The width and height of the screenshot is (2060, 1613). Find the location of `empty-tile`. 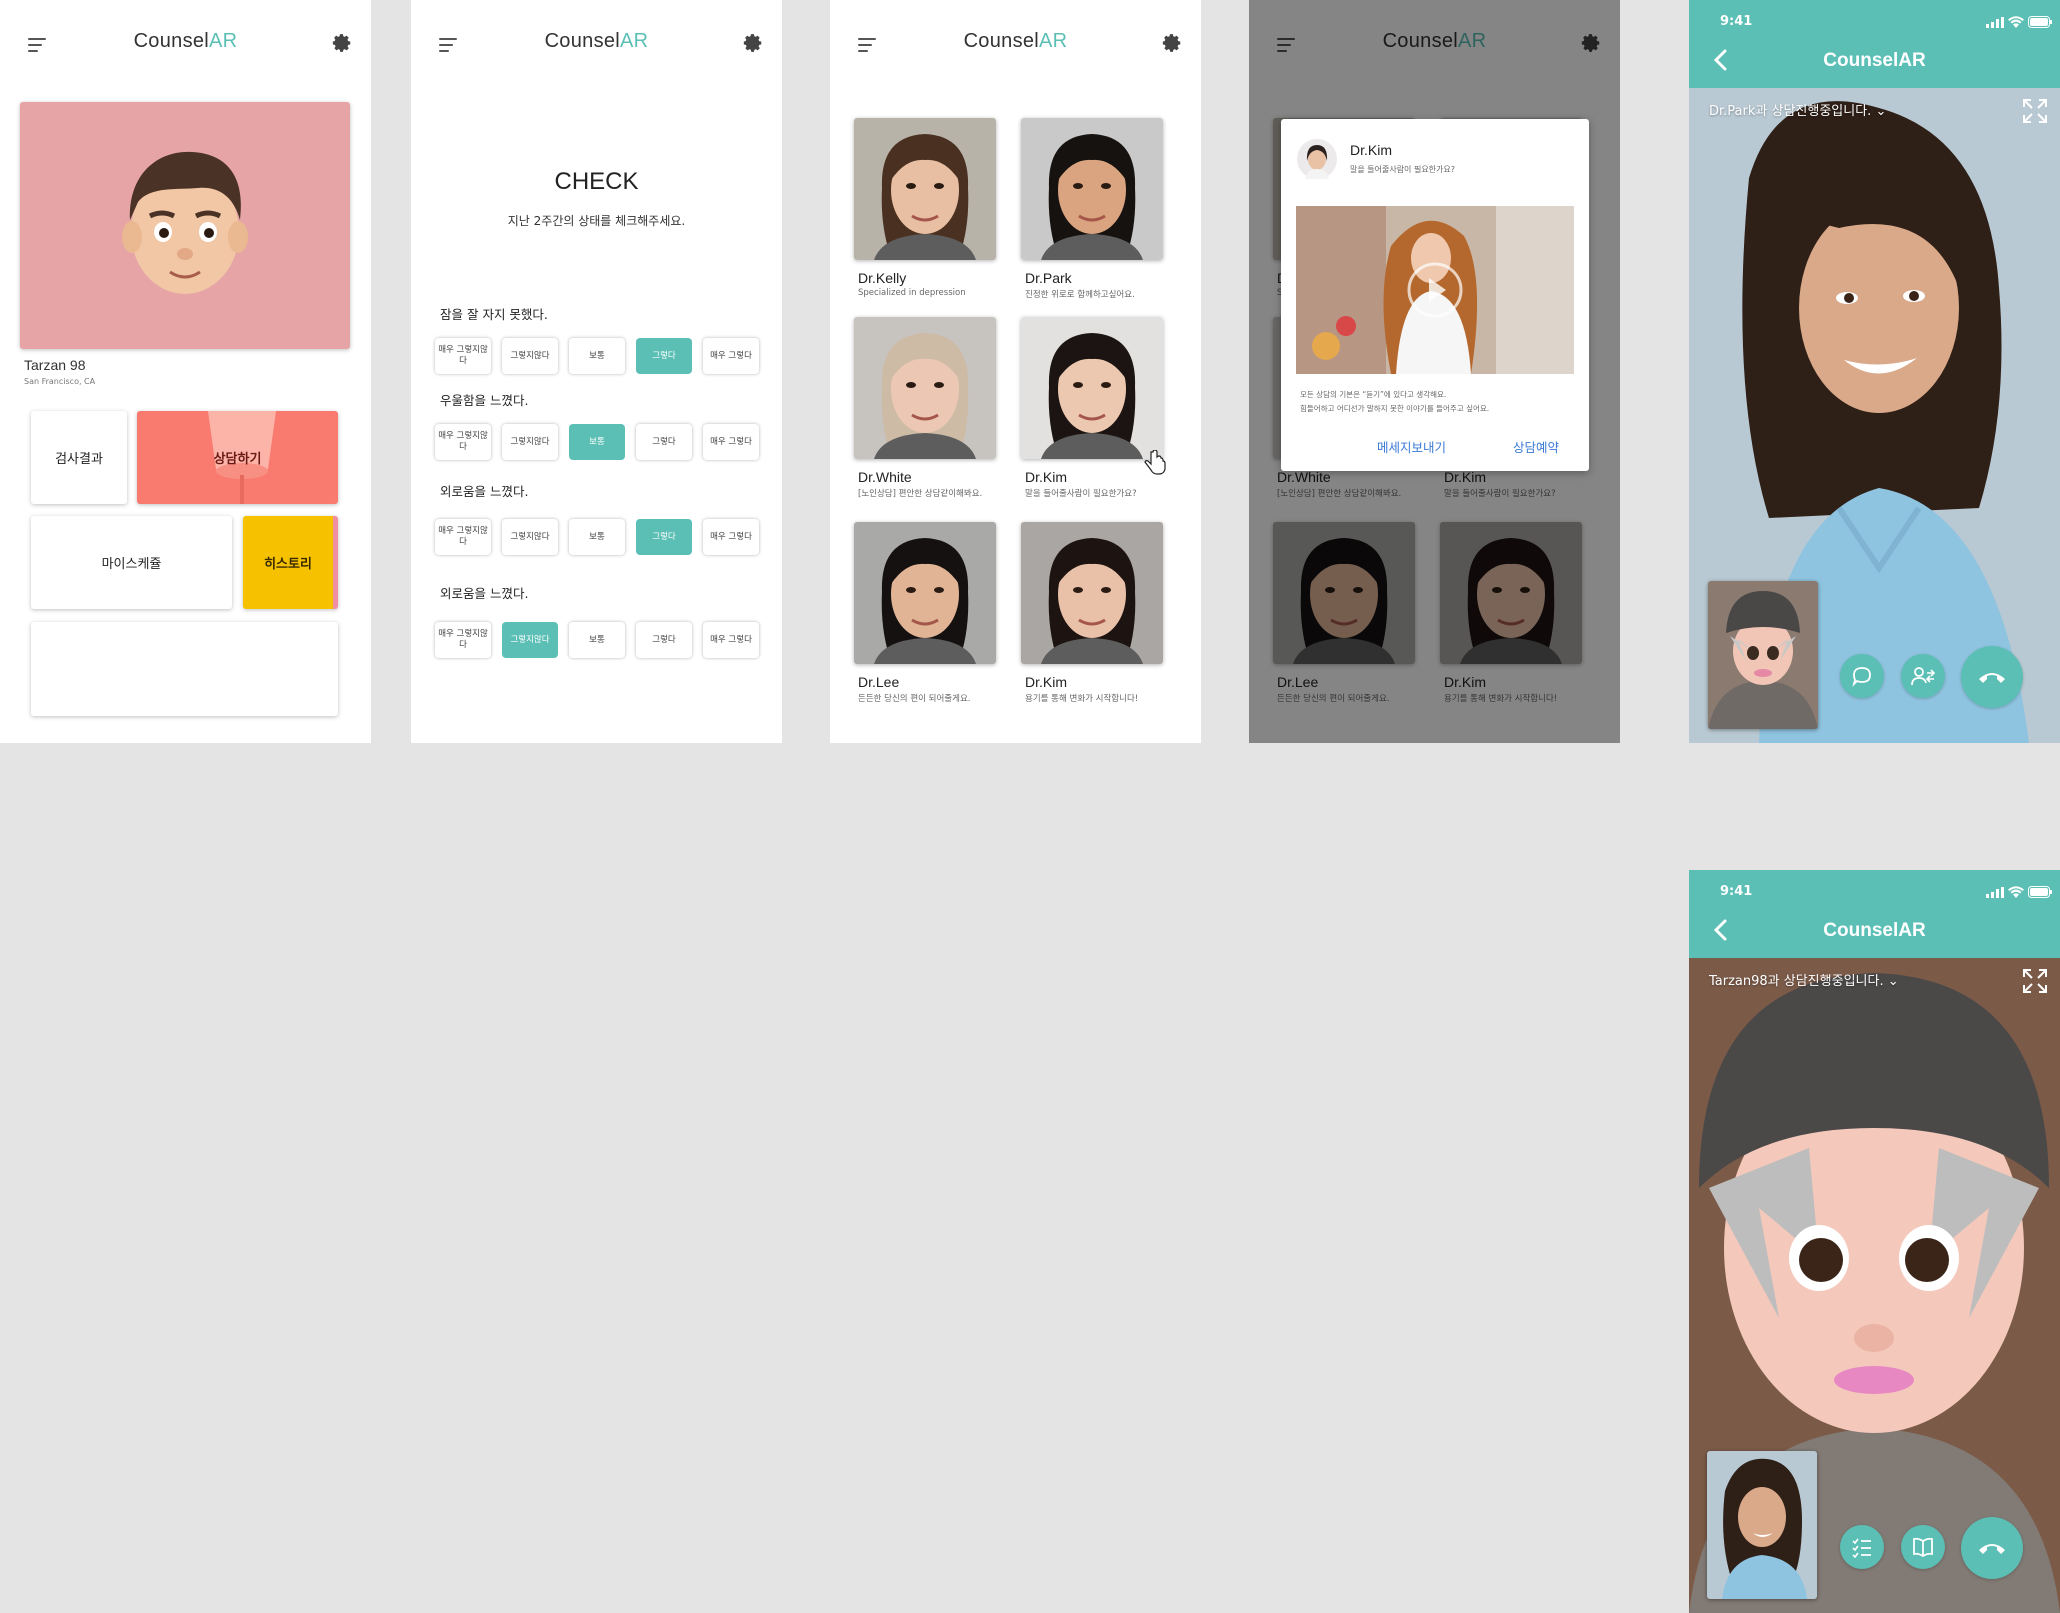

empty-tile is located at coordinates (184, 669).